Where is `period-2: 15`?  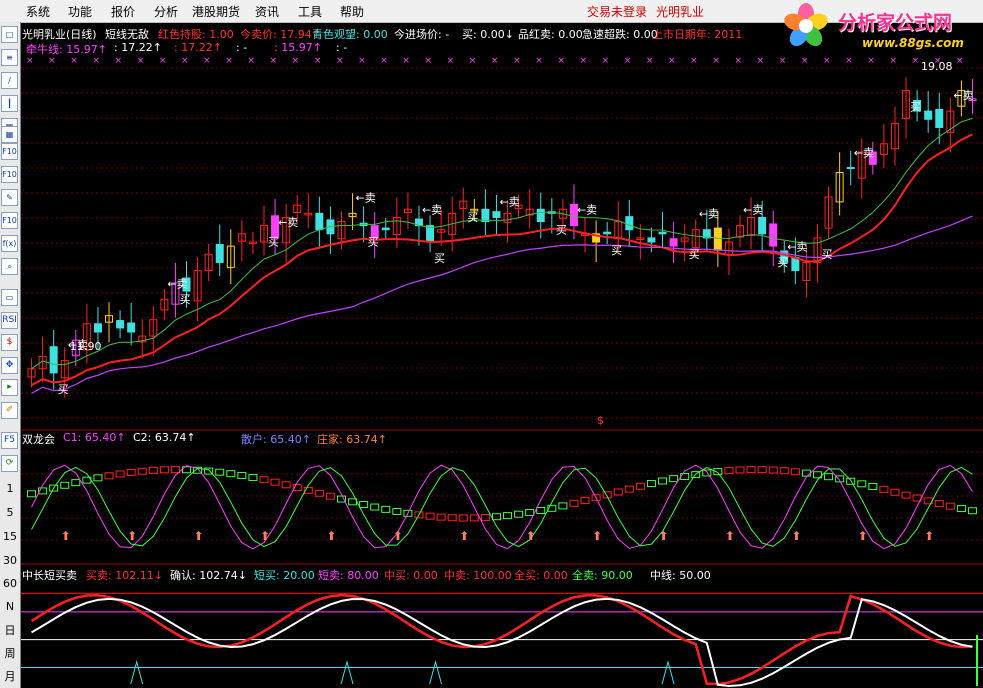 period-2: 15 is located at coordinates (10, 536).